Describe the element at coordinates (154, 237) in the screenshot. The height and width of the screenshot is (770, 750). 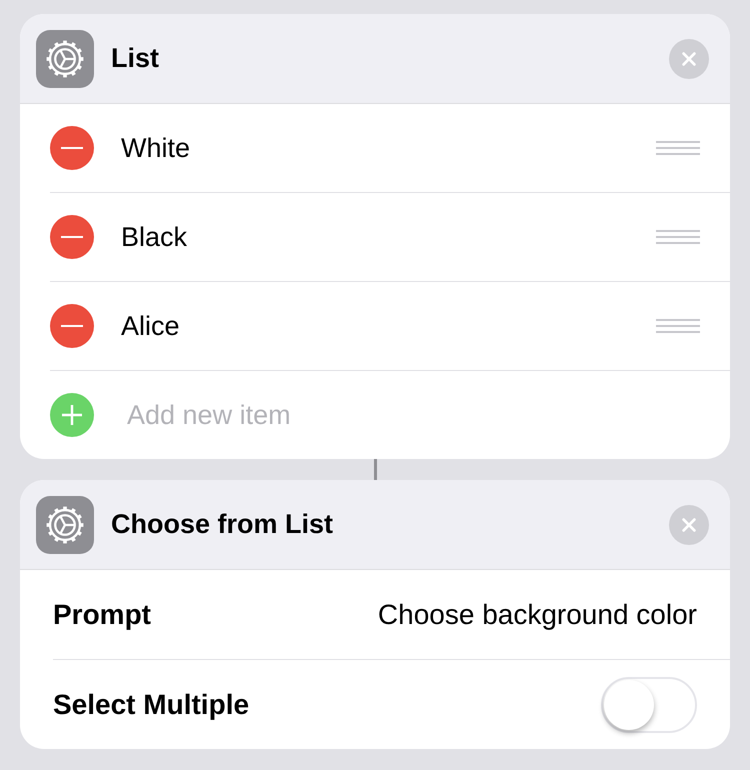
I see `list-item: Black` at that location.